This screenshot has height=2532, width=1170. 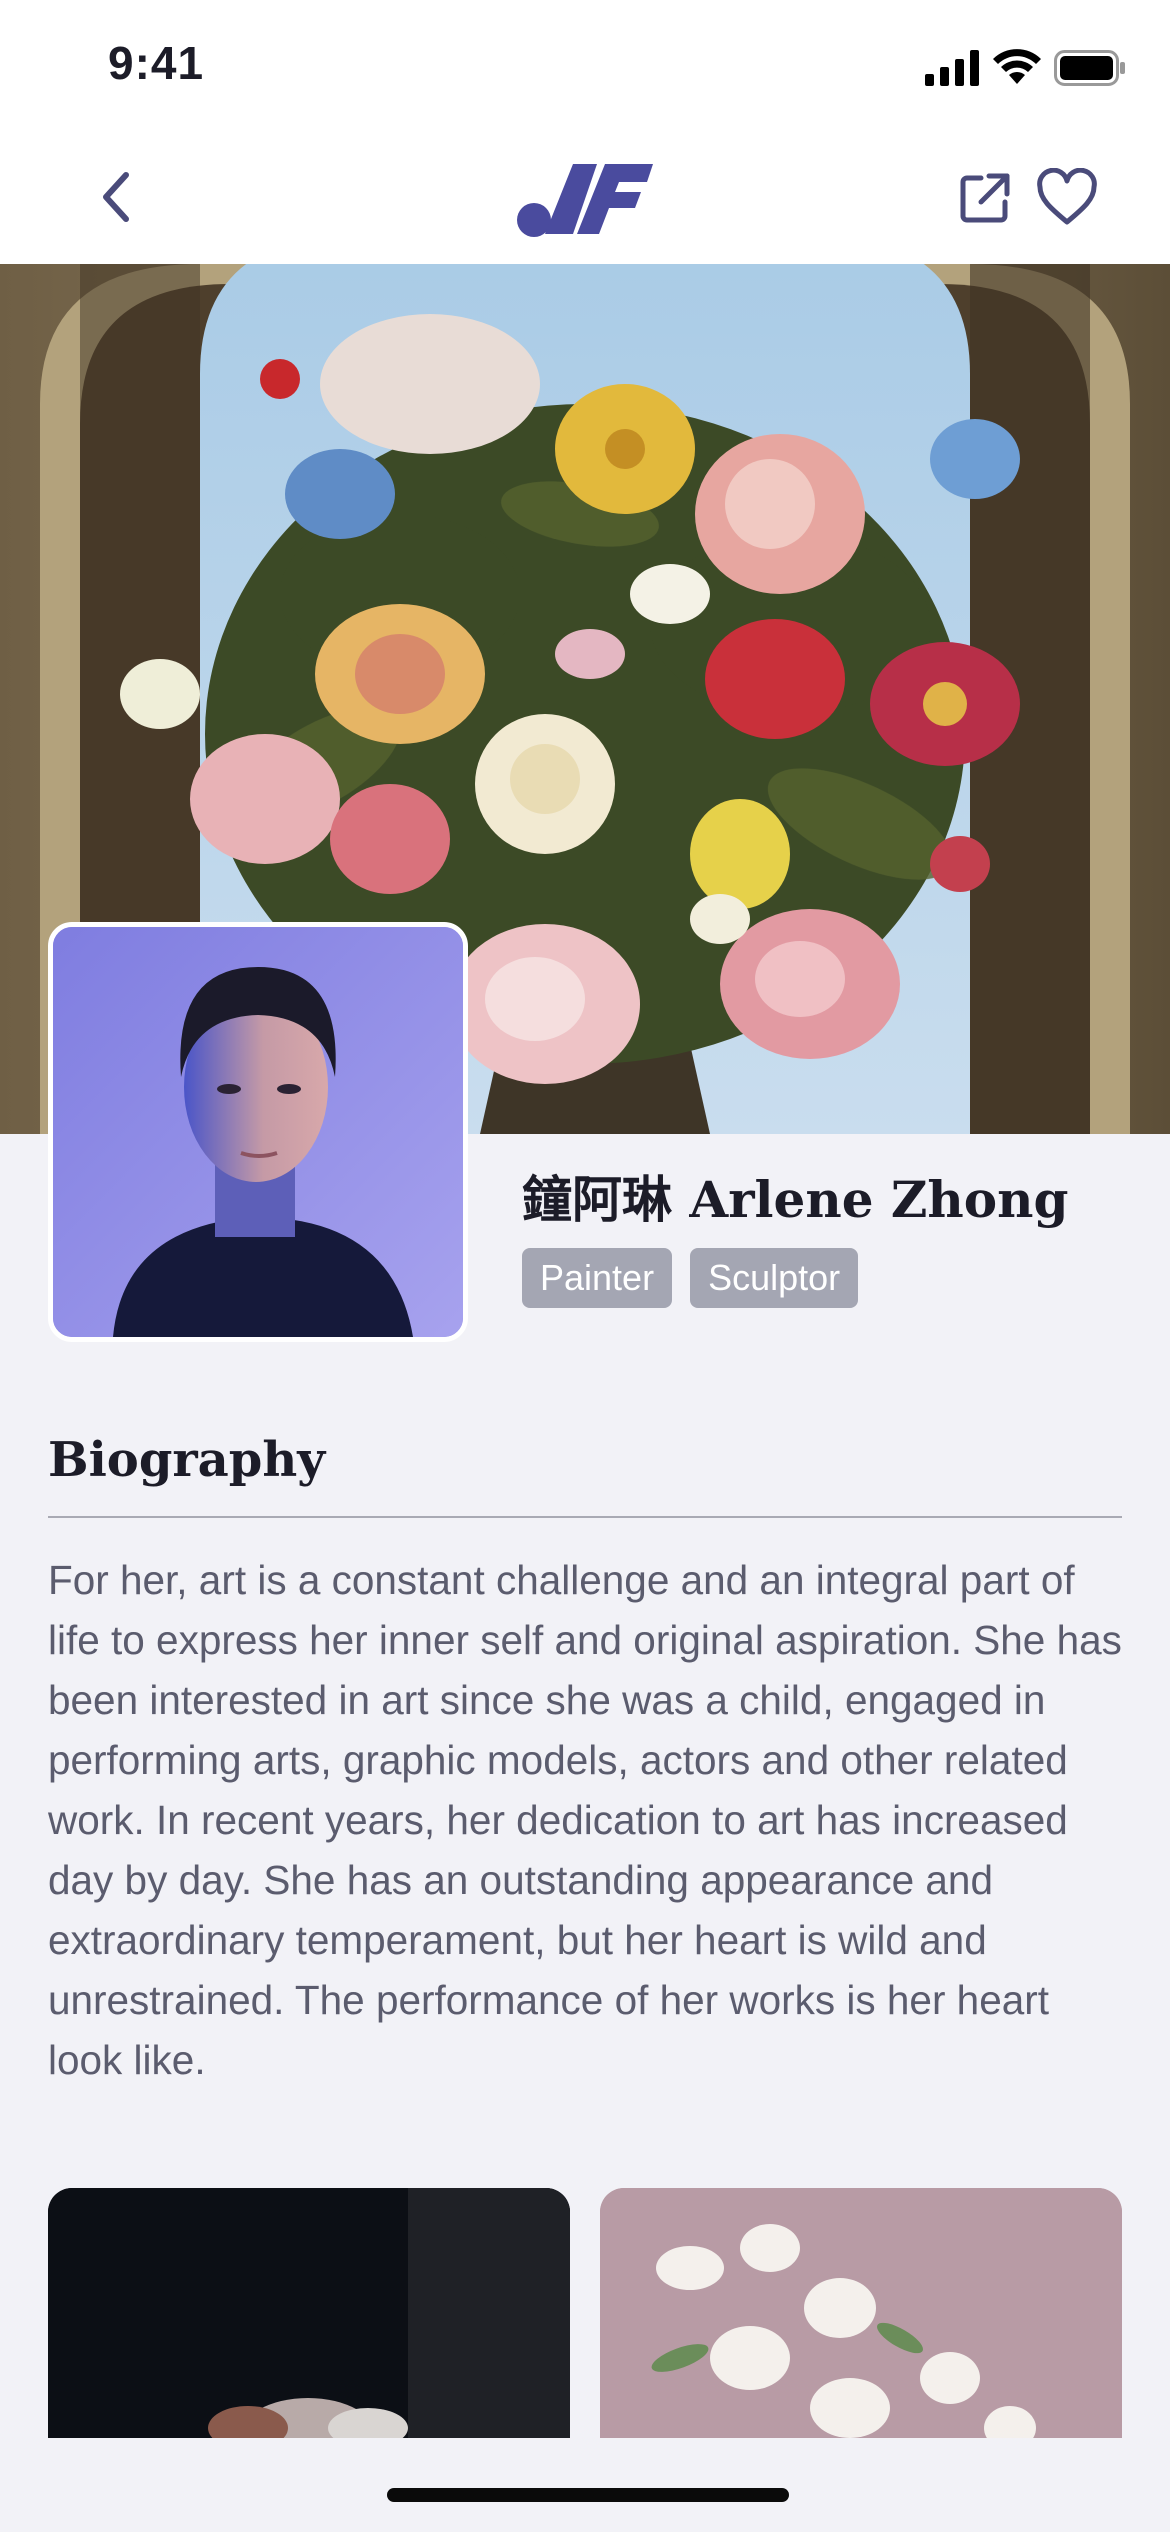 What do you see at coordinates (156, 63) in the screenshot?
I see `status-time: 9:41` at bounding box center [156, 63].